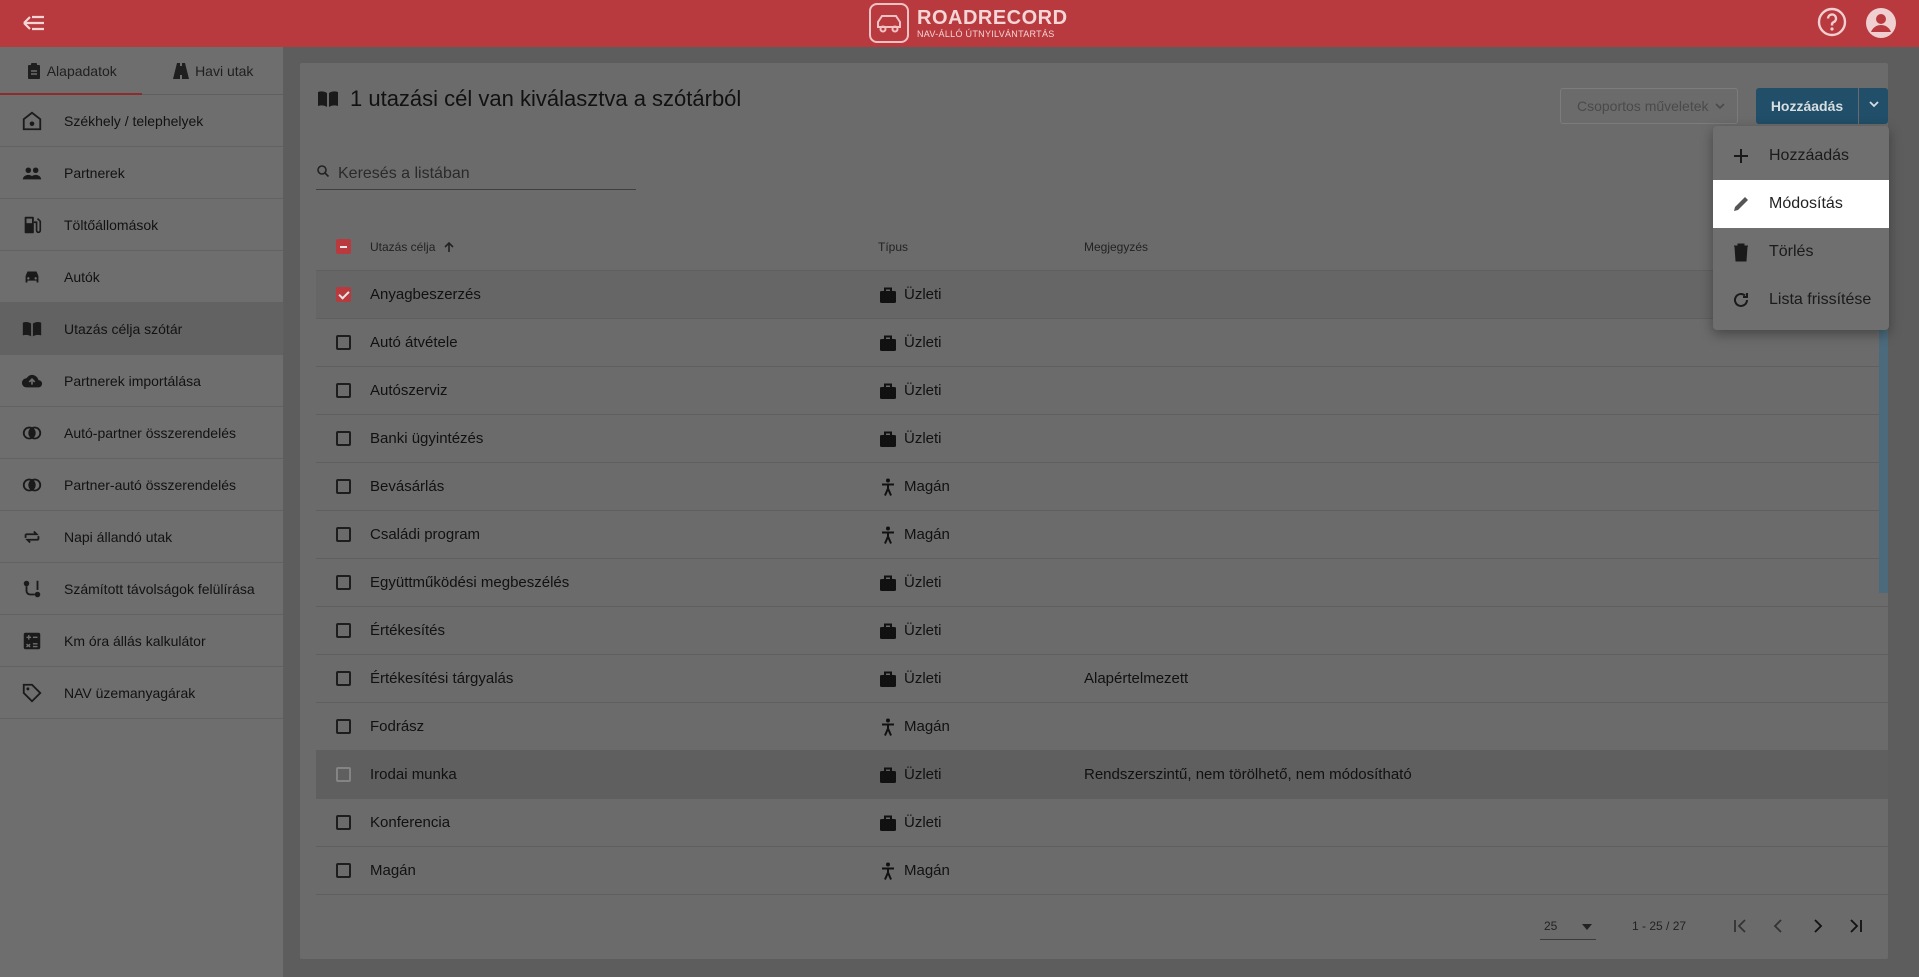 The image size is (1919, 977). I want to click on sidebar-item-toltoallomasok: Töltőállomások, so click(141, 225).